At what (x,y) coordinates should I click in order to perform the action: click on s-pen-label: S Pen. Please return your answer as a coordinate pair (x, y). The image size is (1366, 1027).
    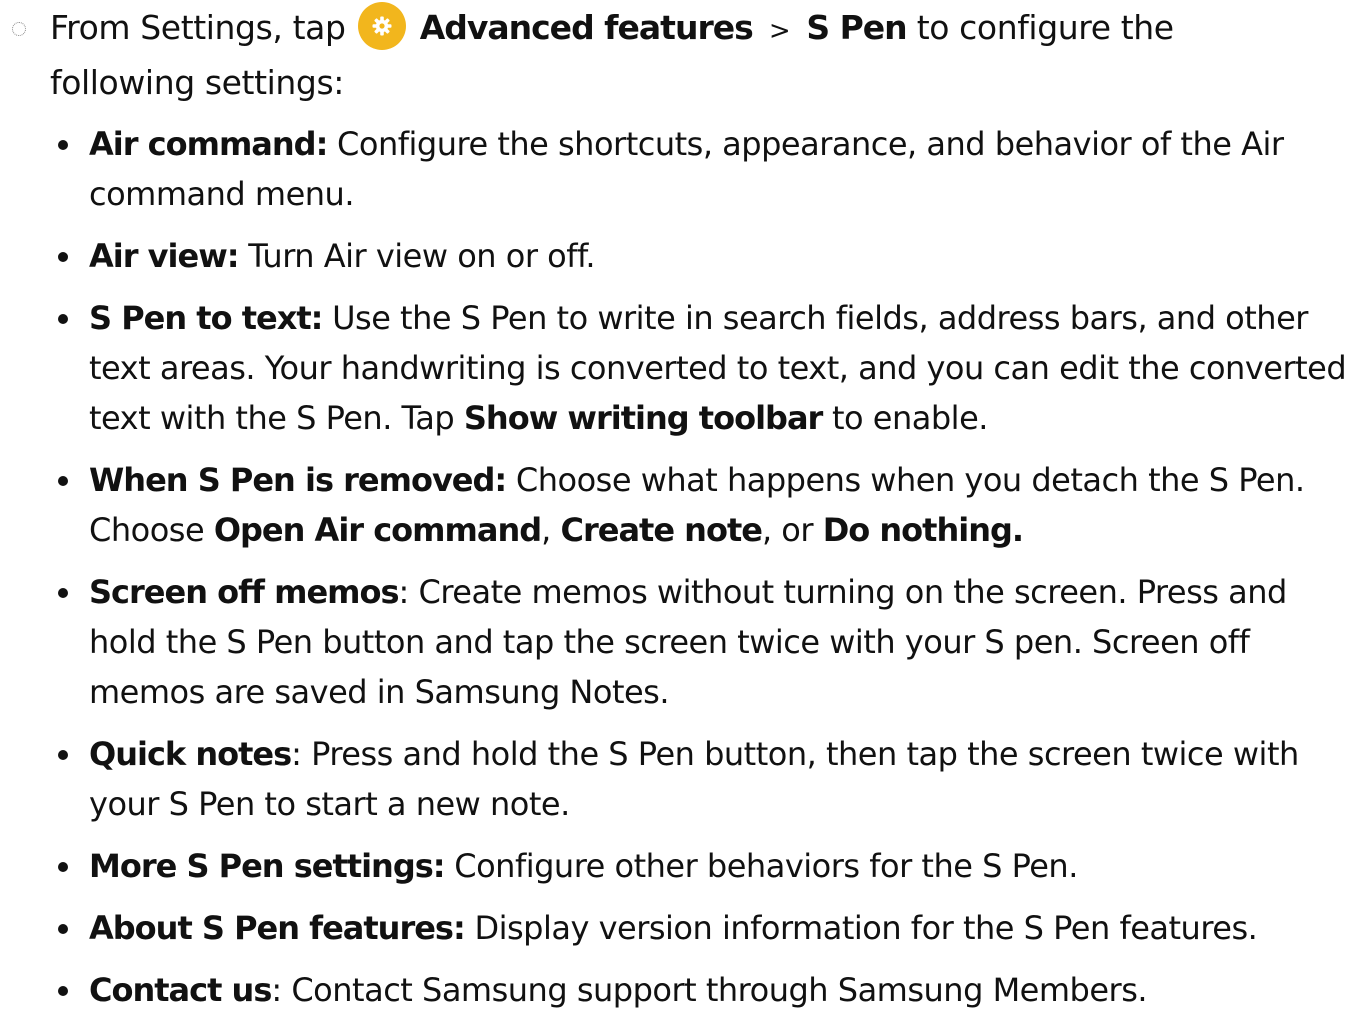
    Looking at the image, I should click on (856, 27).